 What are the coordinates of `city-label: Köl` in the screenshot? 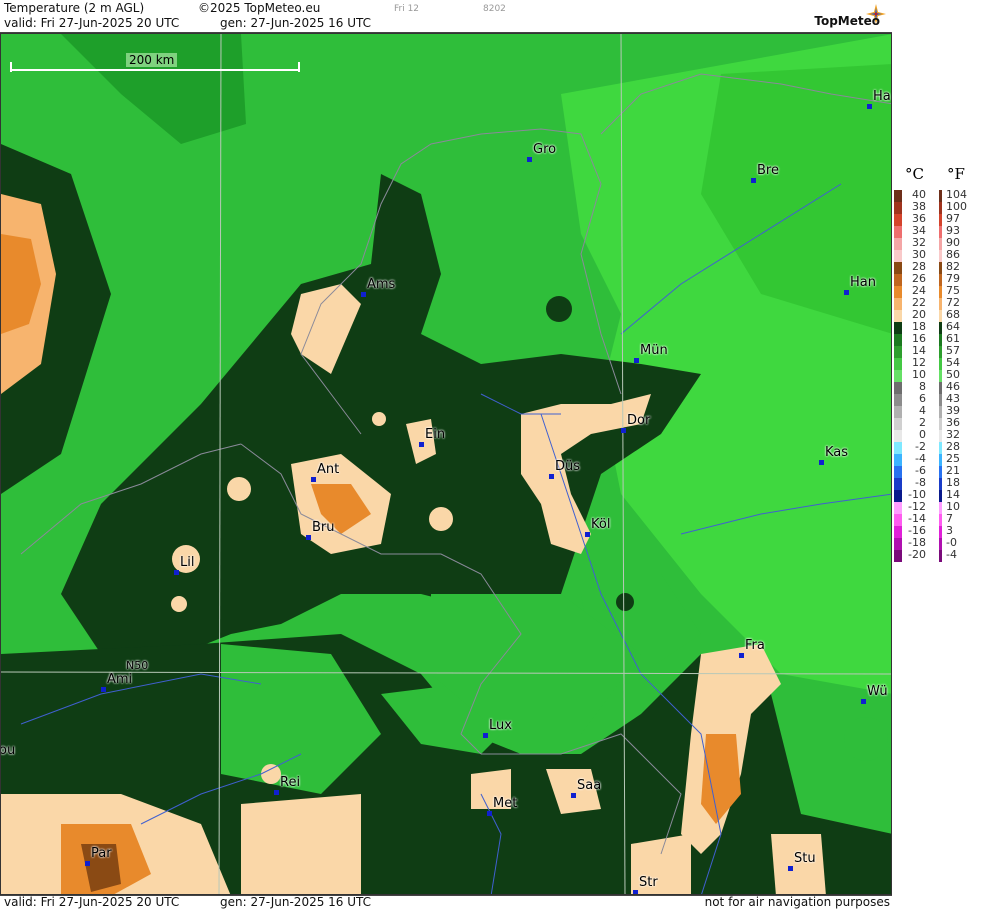 It's located at (601, 524).